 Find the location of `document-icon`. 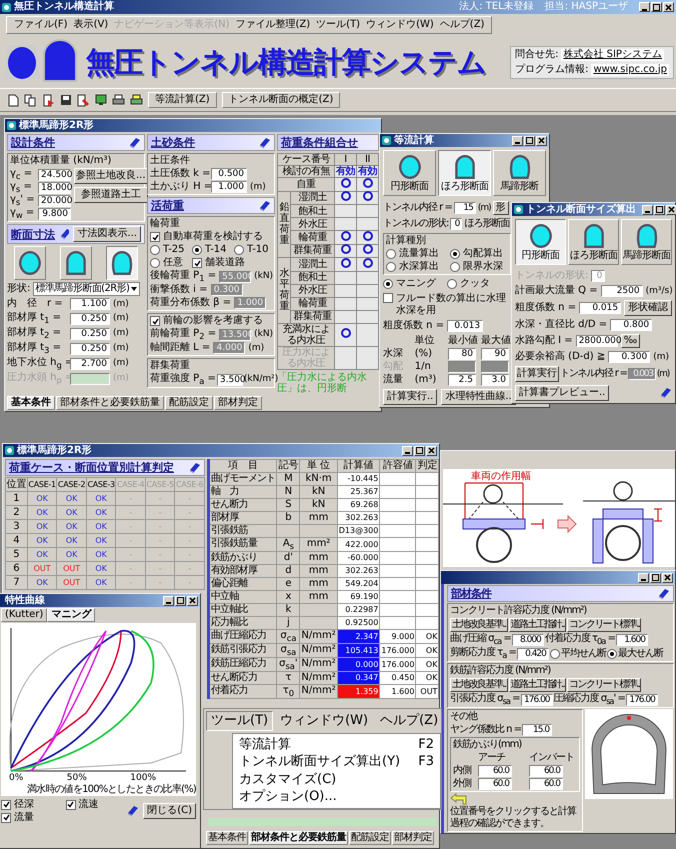

document-icon is located at coordinates (13, 100).